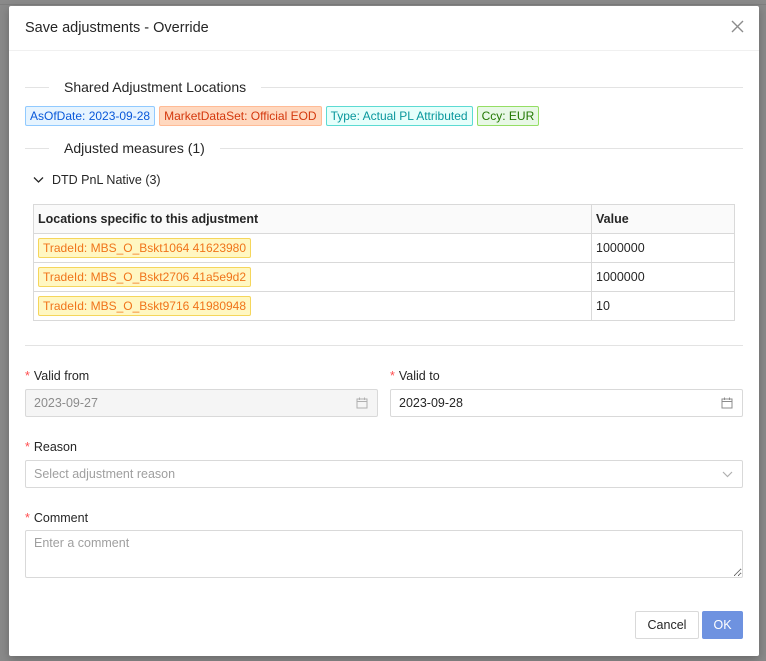  What do you see at coordinates (145, 248) in the screenshot?
I see `trade-id-tag: TradeId: MBS_O_Bskt1064 41623980` at bounding box center [145, 248].